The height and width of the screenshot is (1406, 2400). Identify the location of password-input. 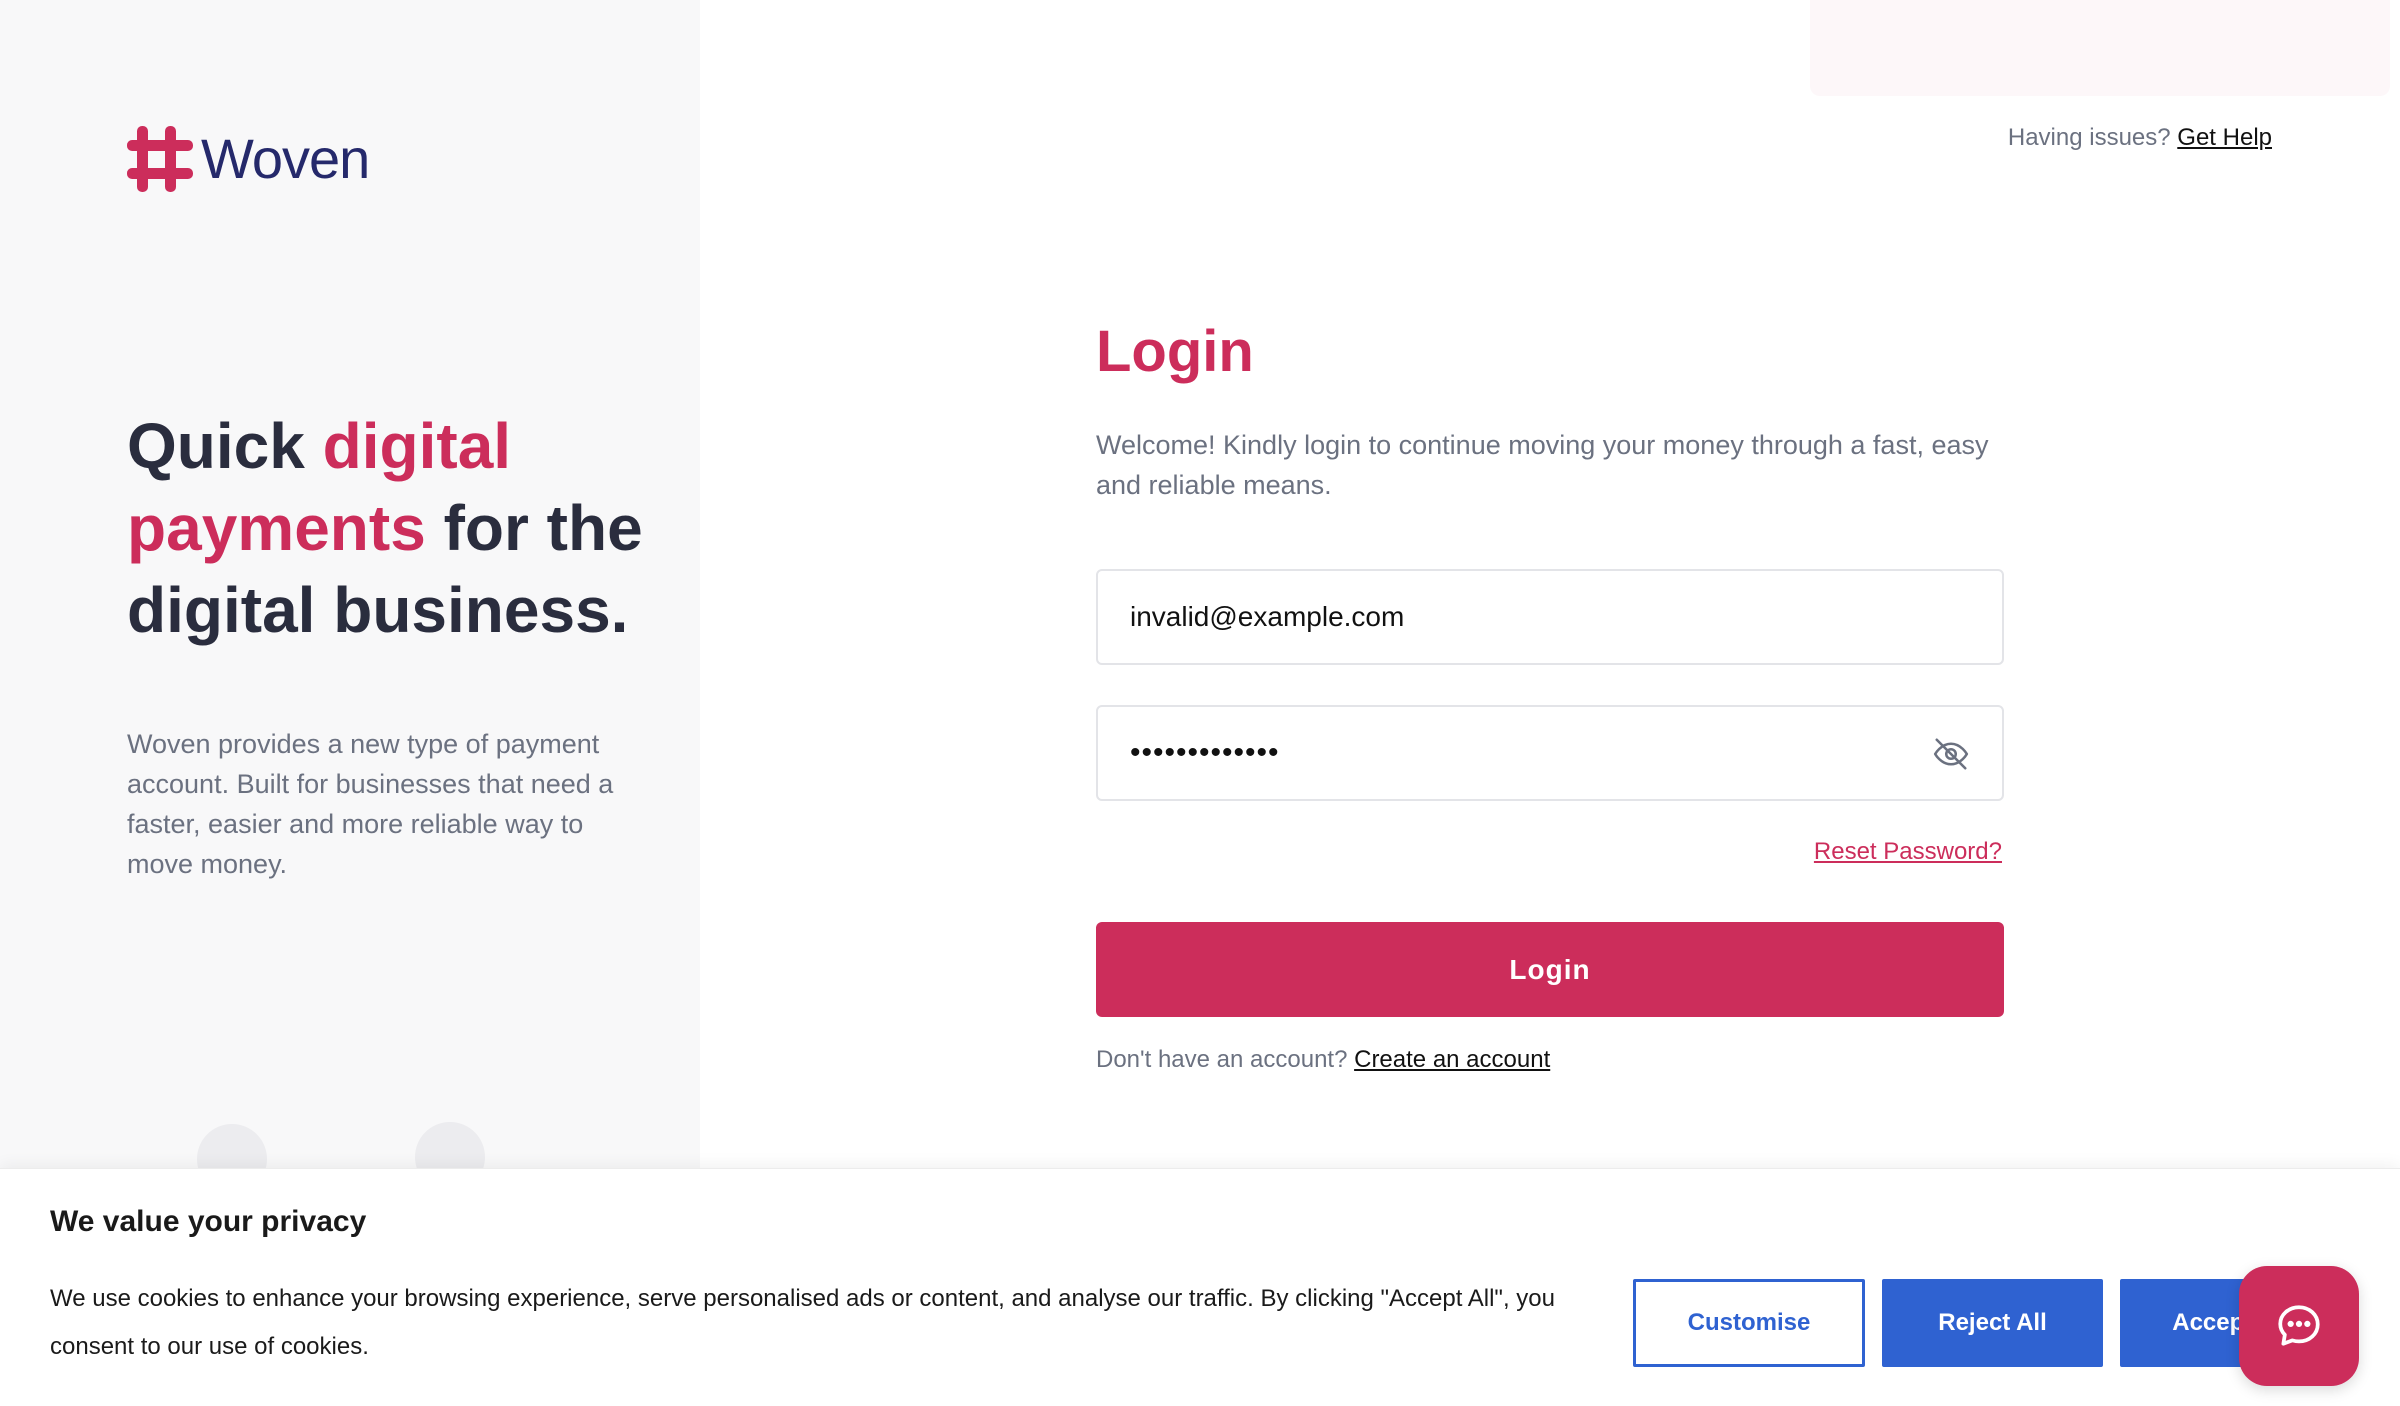
(1550, 753).